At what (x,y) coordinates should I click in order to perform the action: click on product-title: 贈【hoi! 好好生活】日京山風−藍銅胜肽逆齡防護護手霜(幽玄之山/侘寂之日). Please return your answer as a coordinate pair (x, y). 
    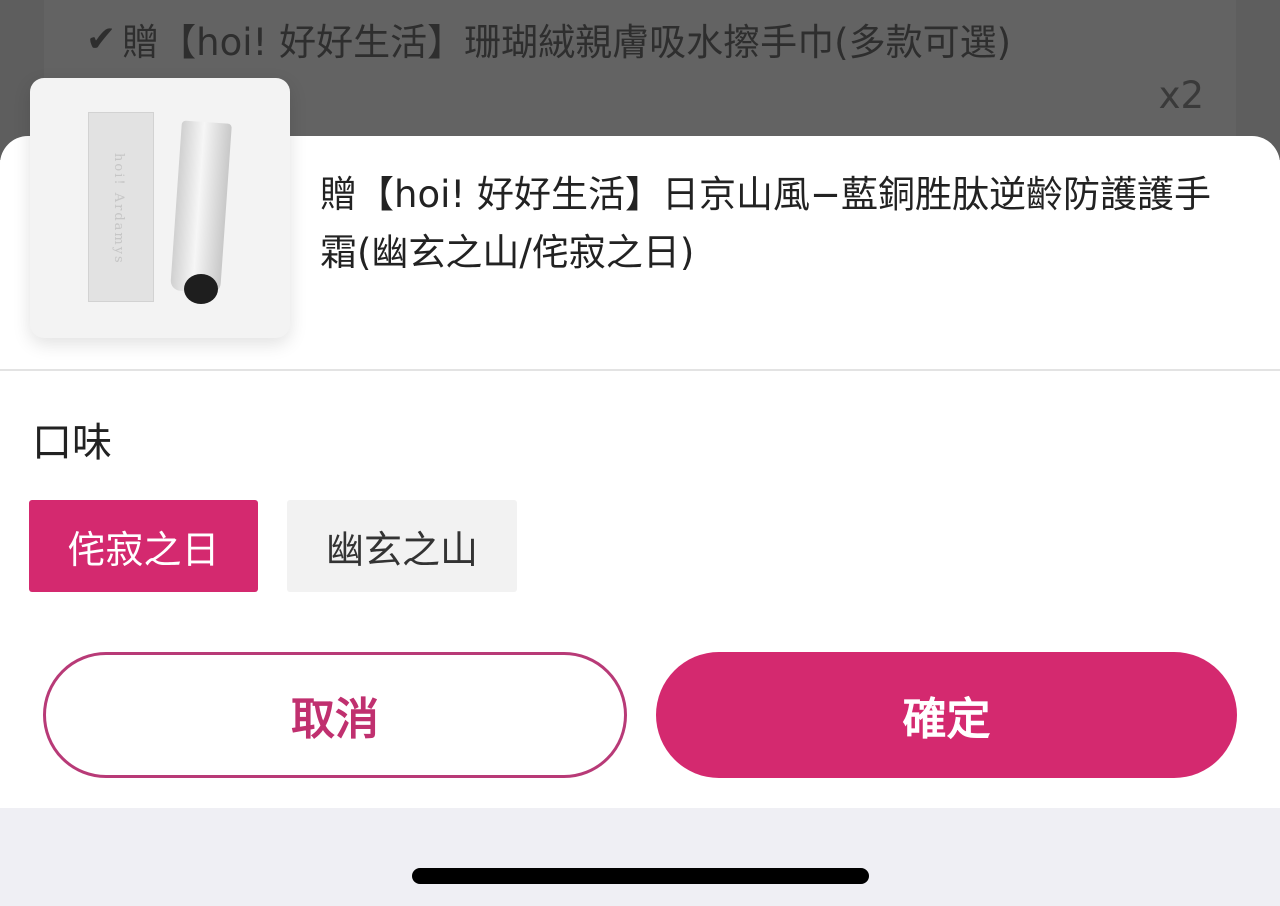
    Looking at the image, I should click on (765, 223).